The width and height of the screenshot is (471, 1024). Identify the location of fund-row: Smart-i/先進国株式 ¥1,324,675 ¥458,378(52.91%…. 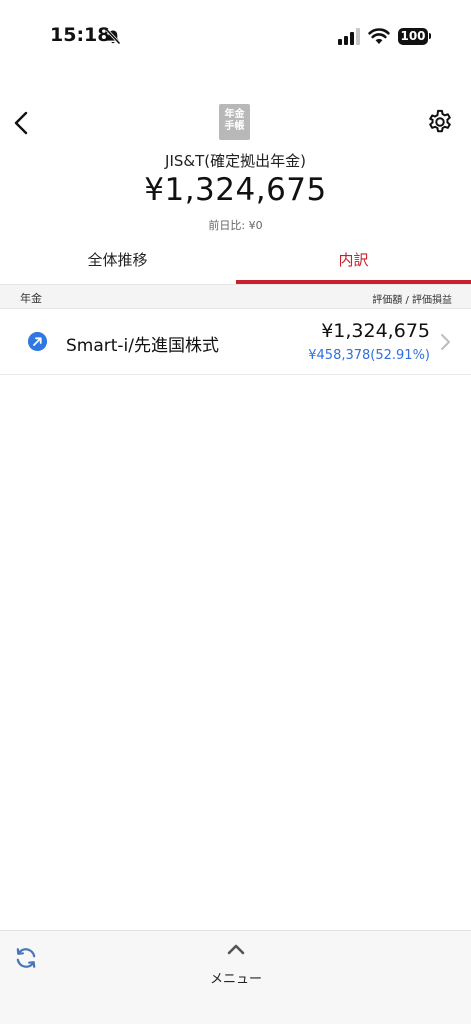
(235, 342).